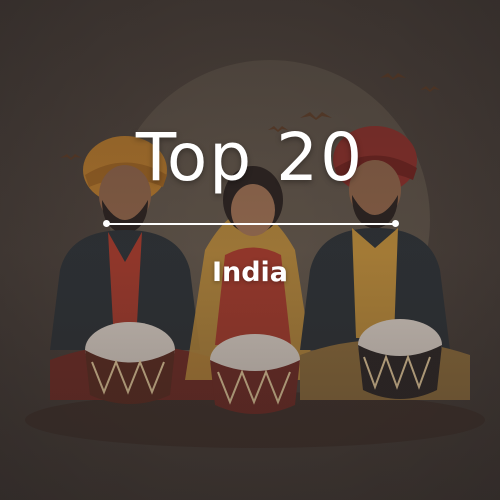 The height and width of the screenshot is (500, 500). What do you see at coordinates (251, 223) in the screenshot?
I see `title-divider` at bounding box center [251, 223].